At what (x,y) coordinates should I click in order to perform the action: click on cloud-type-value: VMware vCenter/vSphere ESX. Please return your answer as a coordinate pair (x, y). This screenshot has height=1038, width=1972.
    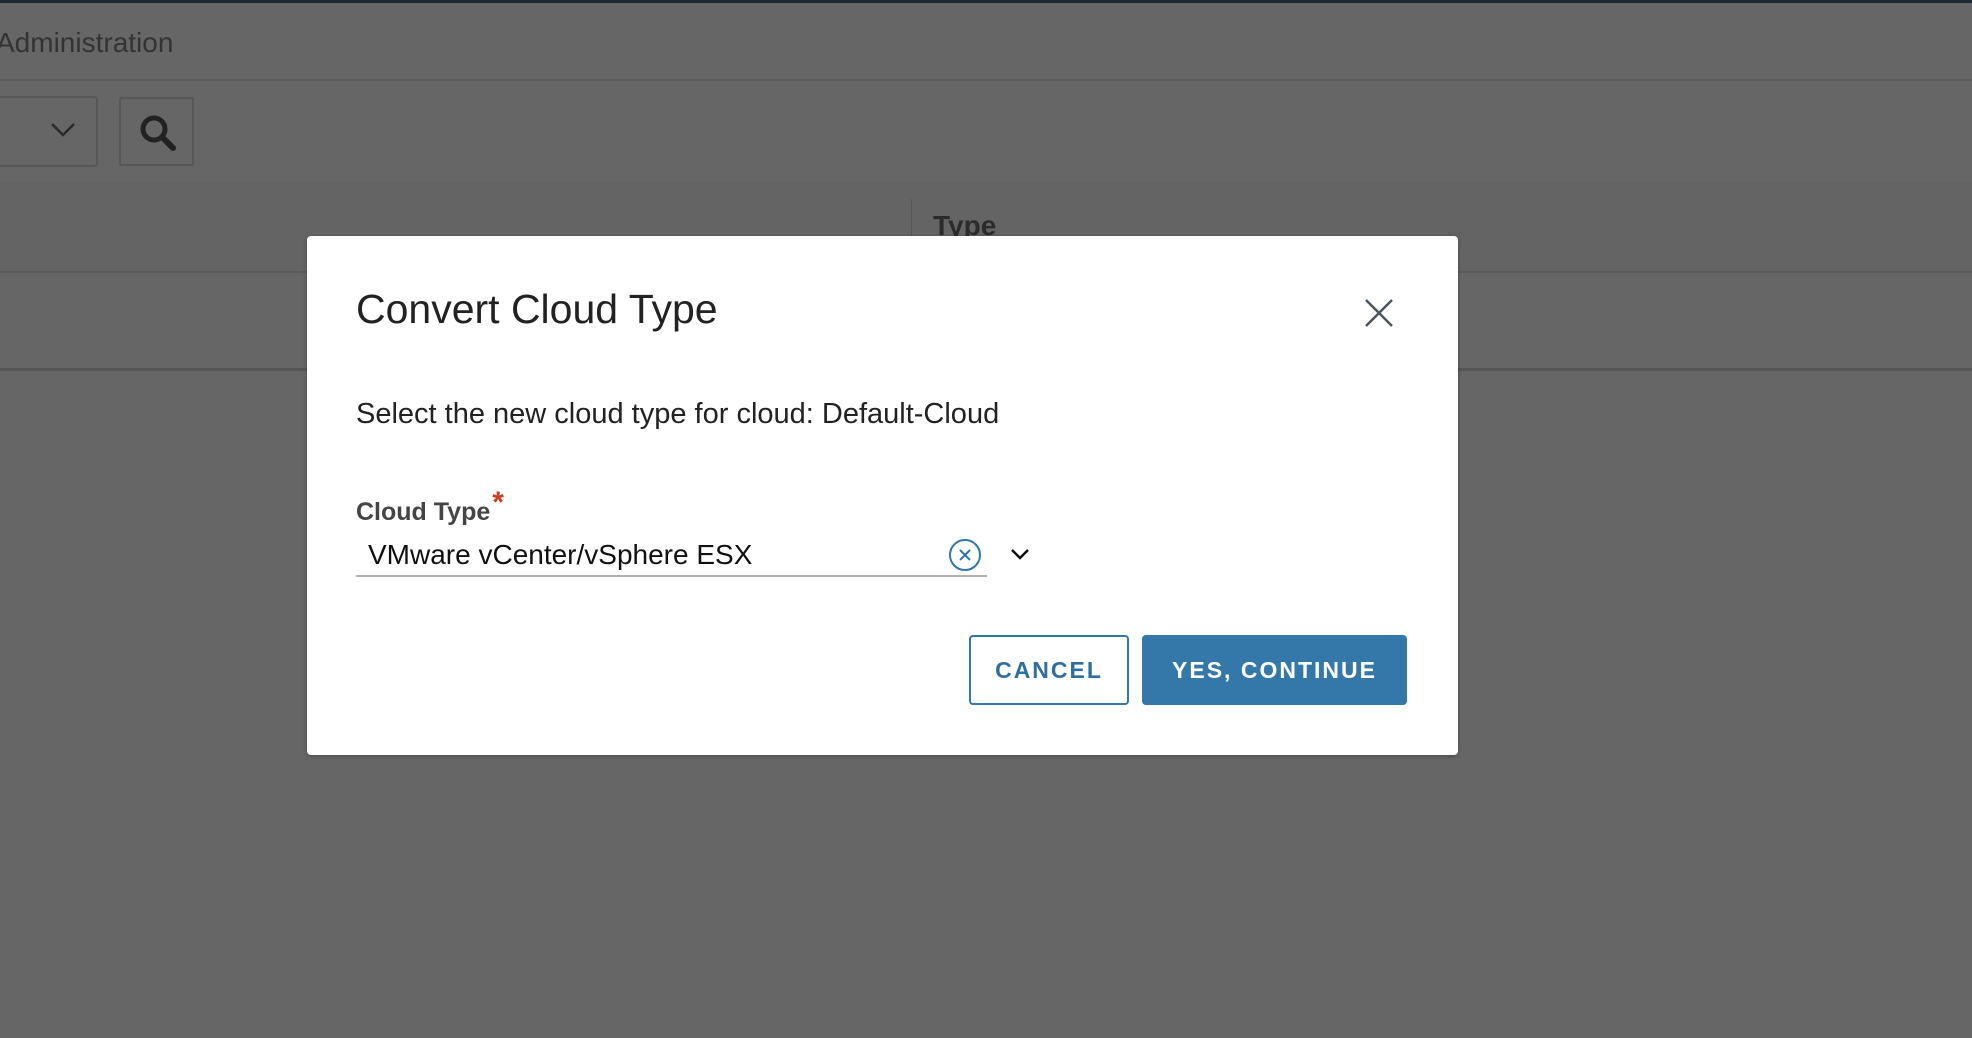
    Looking at the image, I should click on (560, 554).